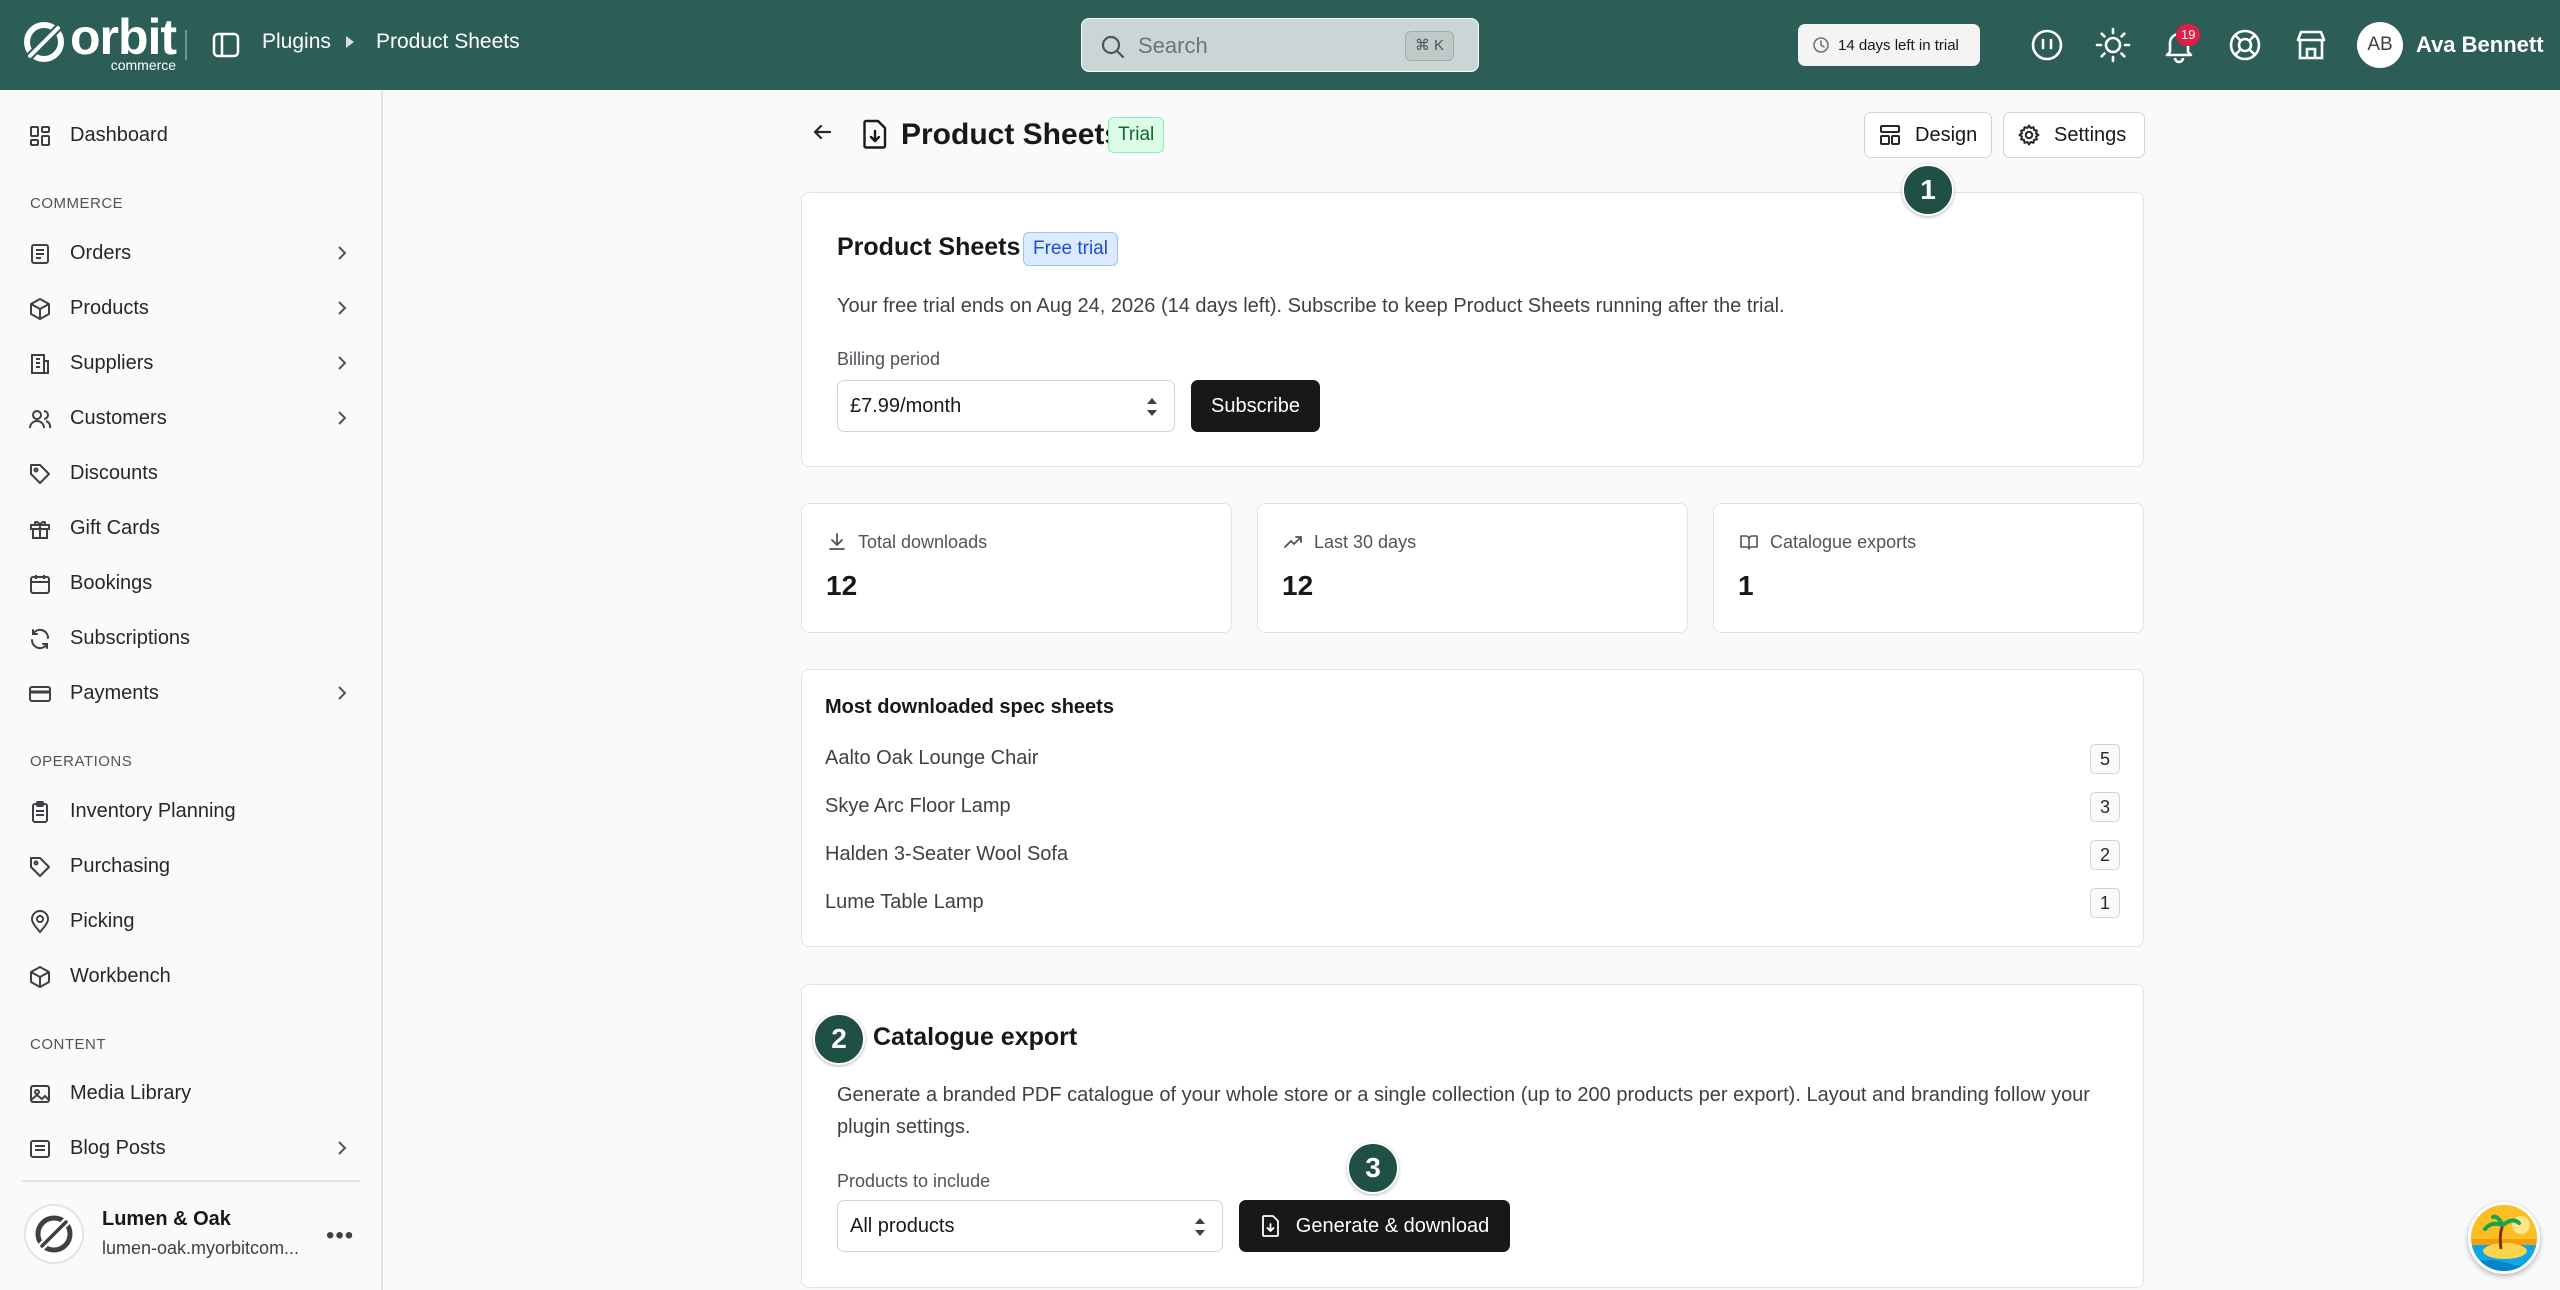 This screenshot has height=1290, width=2560. I want to click on sun-icon, so click(2113, 45).